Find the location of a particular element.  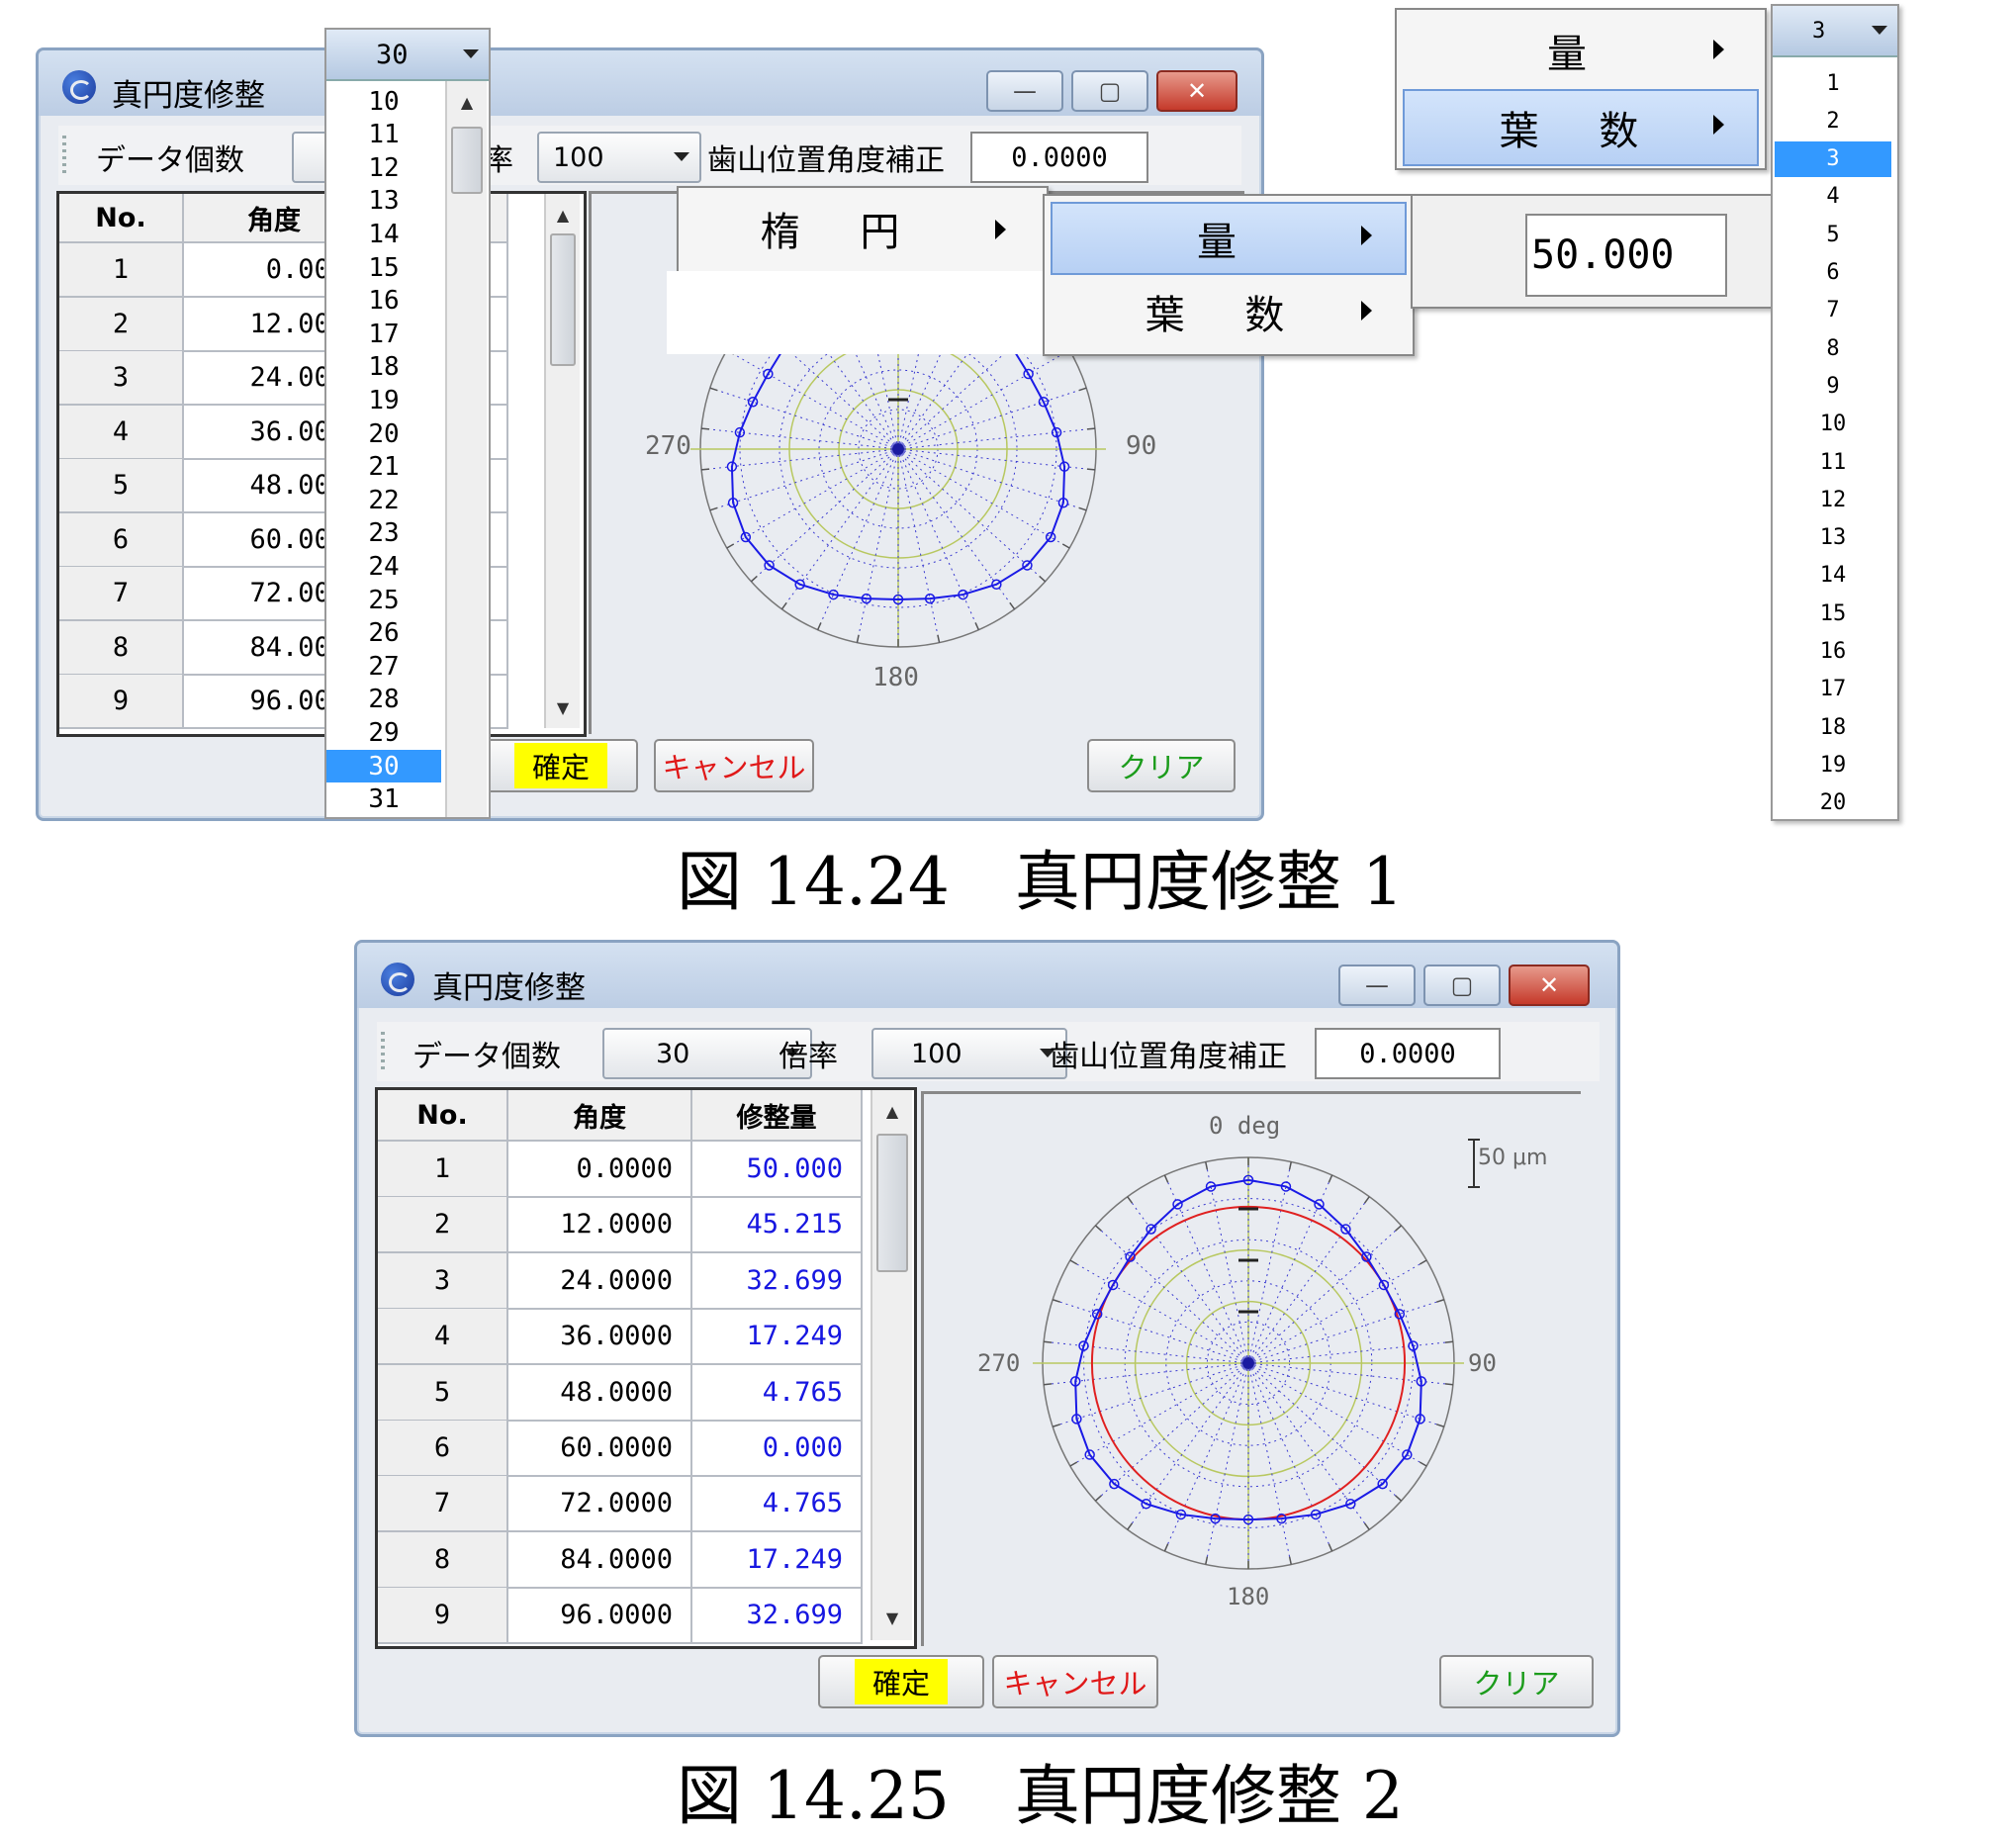

dropdown-item: 25 is located at coordinates (383, 600).